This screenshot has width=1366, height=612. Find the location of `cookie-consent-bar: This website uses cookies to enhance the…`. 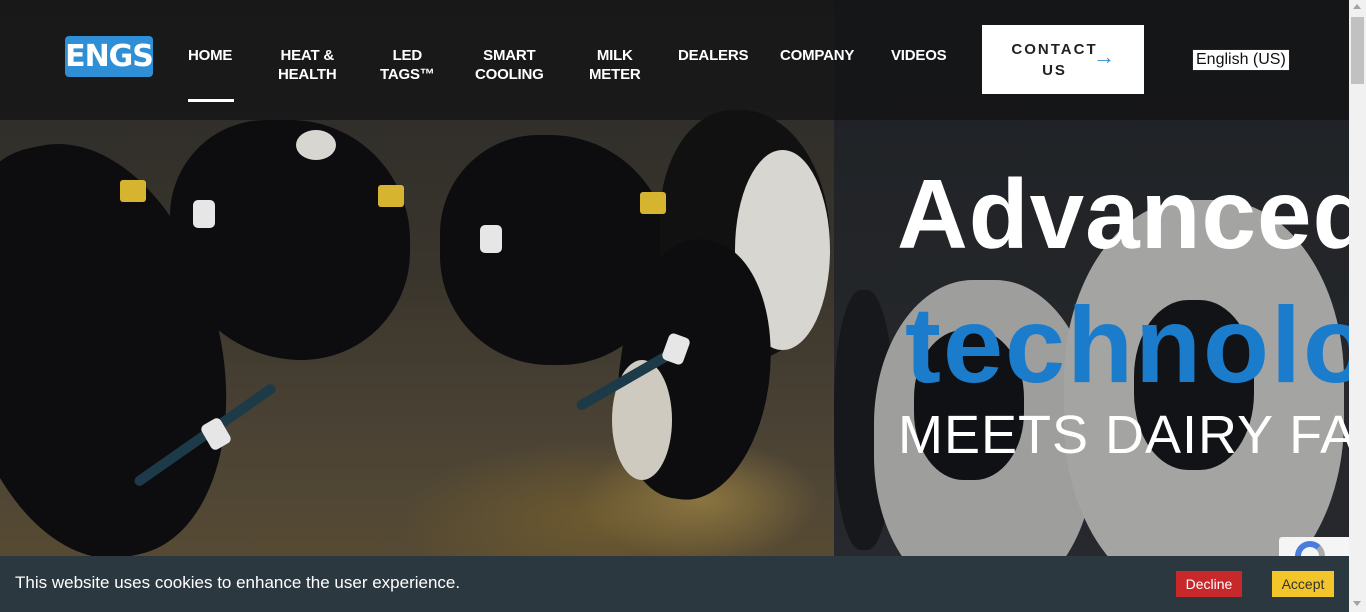

cookie-consent-bar: This website uses cookies to enhance the… is located at coordinates (674, 584).